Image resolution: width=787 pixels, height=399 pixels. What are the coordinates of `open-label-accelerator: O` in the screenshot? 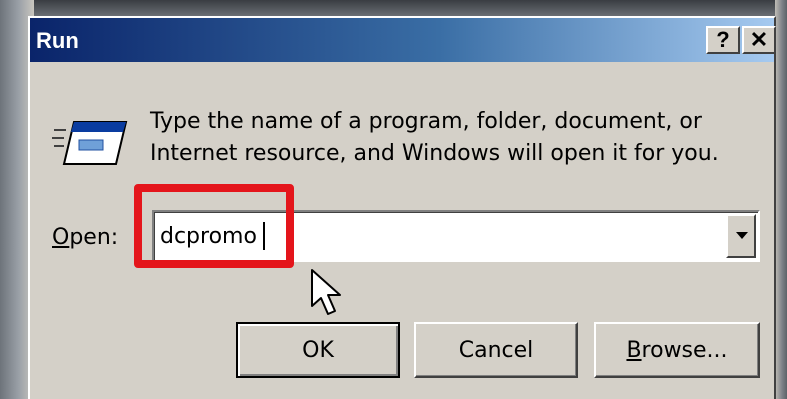 It's located at (61, 237).